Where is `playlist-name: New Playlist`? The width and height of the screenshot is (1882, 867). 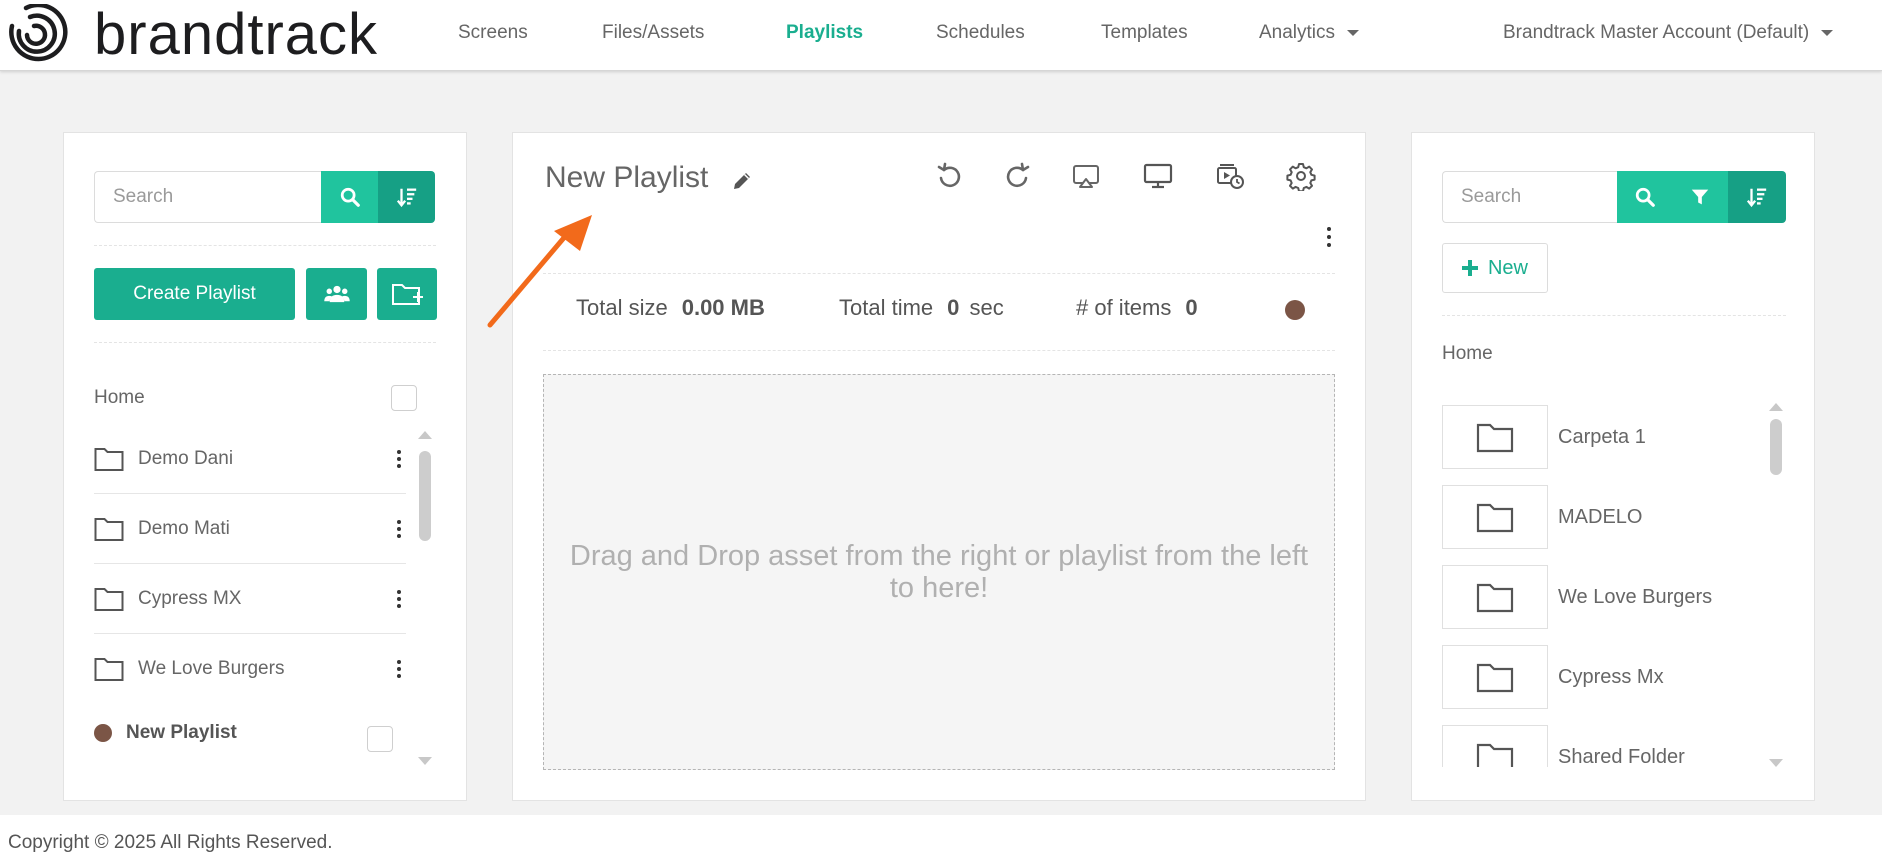
playlist-name: New Playlist is located at coordinates (181, 732).